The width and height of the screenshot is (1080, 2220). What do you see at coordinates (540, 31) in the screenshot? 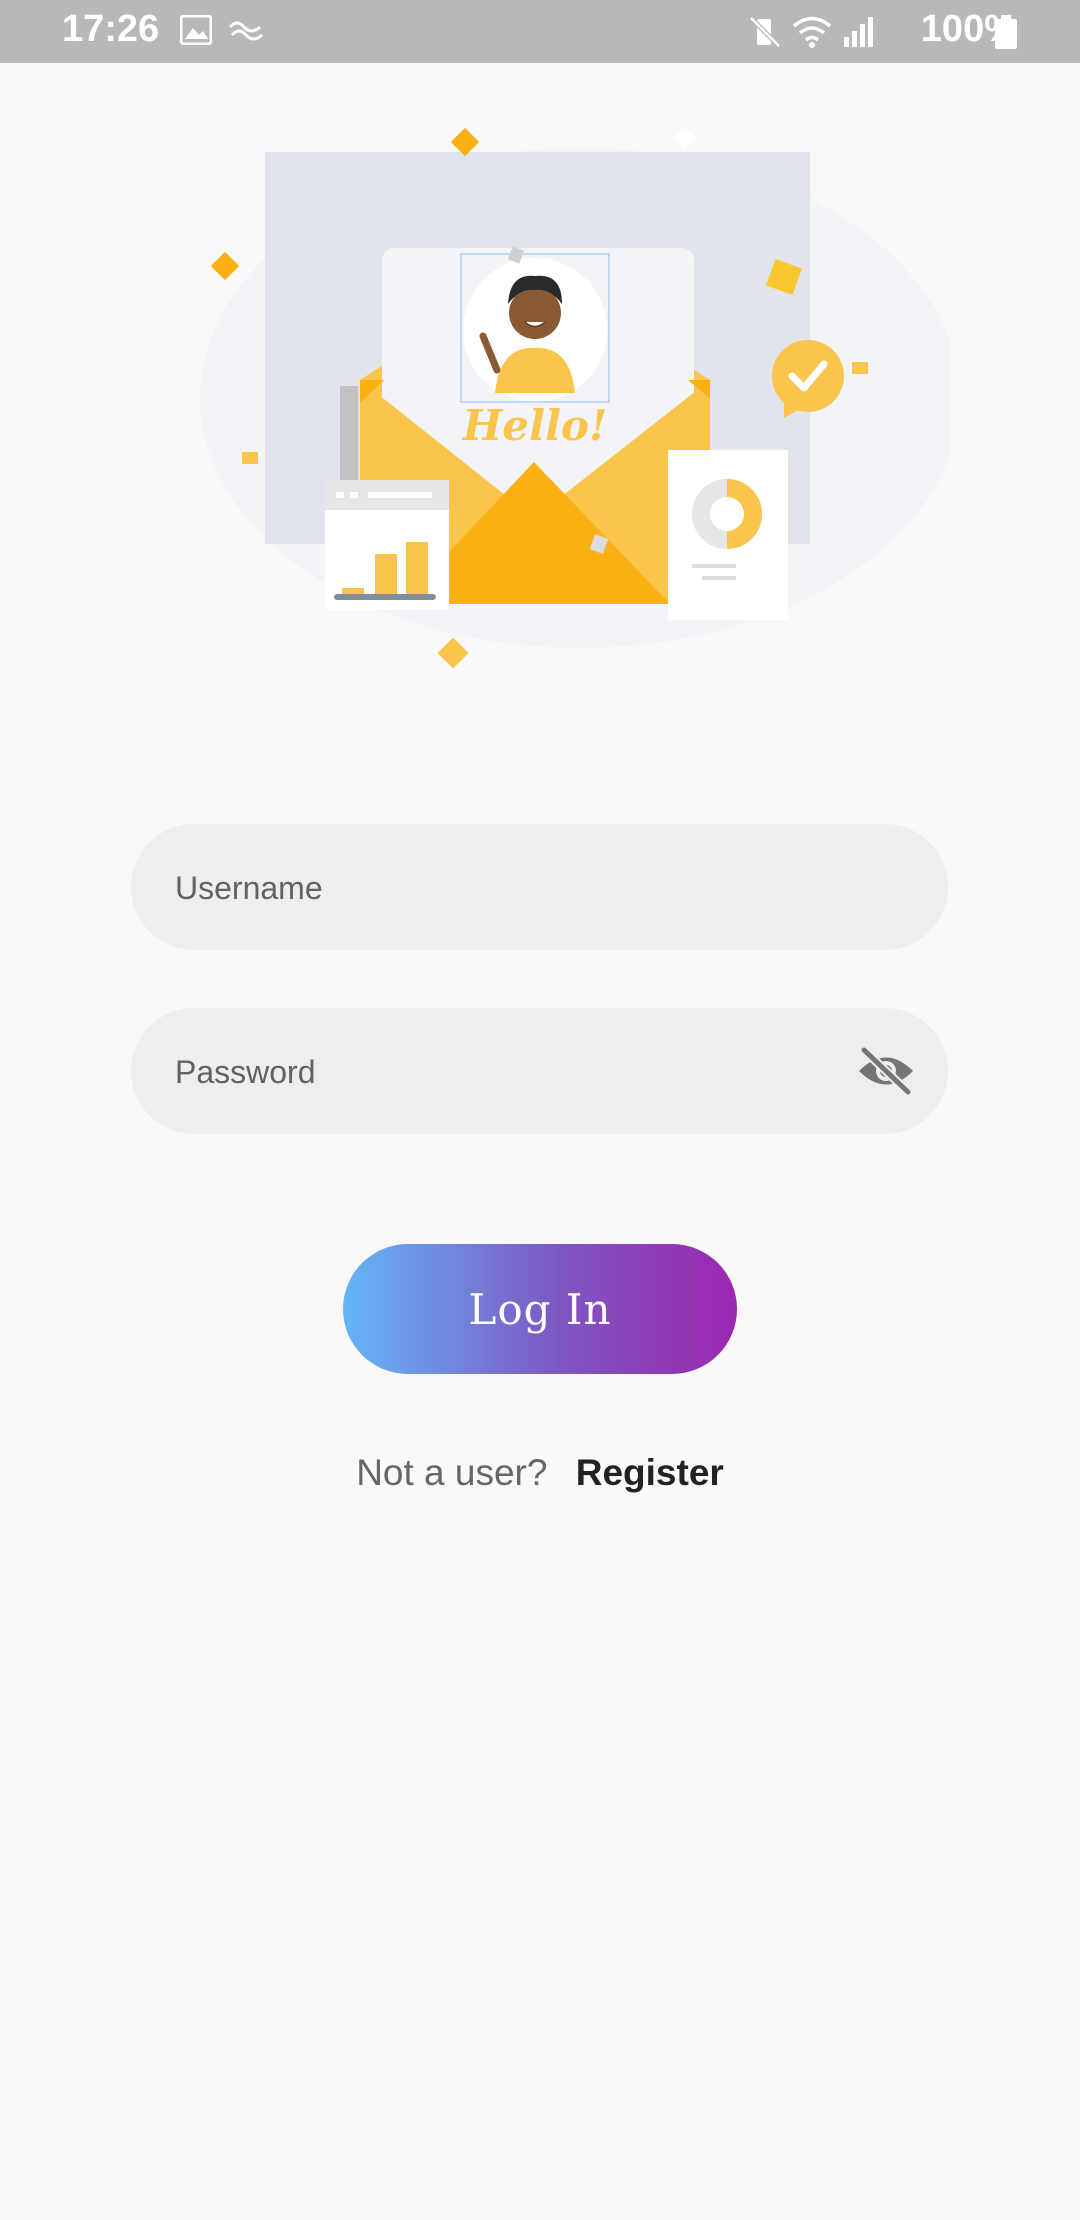
I see `status-bar: 17:26 100%` at bounding box center [540, 31].